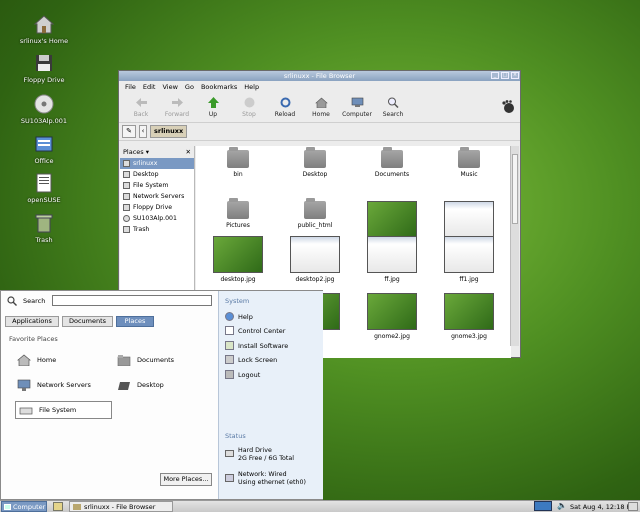 The height and width of the screenshot is (512, 640). I want to click on path-back-icon: ‹, so click(143, 131).